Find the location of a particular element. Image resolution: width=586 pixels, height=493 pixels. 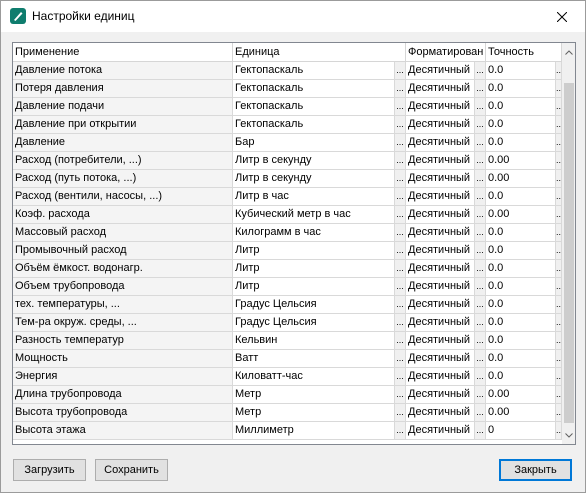

unit-cell: Кубический метр в час is located at coordinates (314, 215).